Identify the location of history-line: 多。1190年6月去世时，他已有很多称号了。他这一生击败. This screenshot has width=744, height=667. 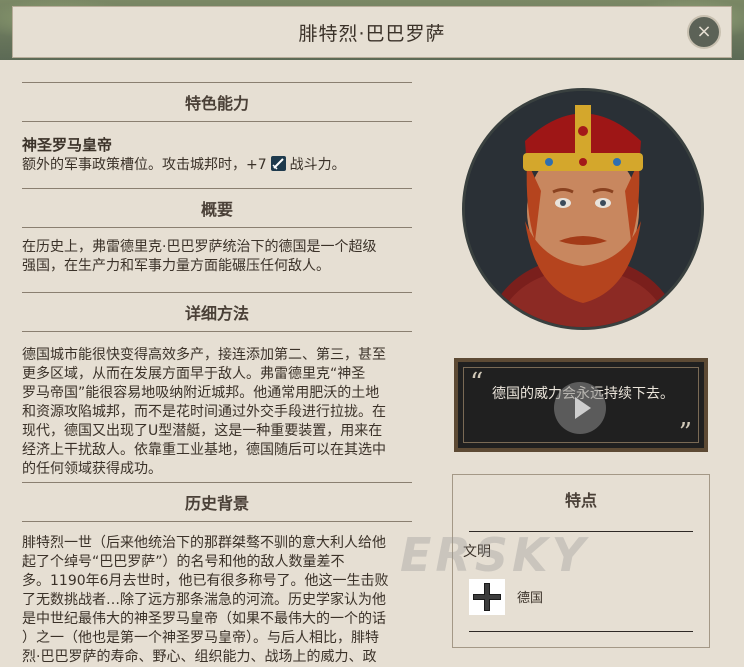
(205, 581).